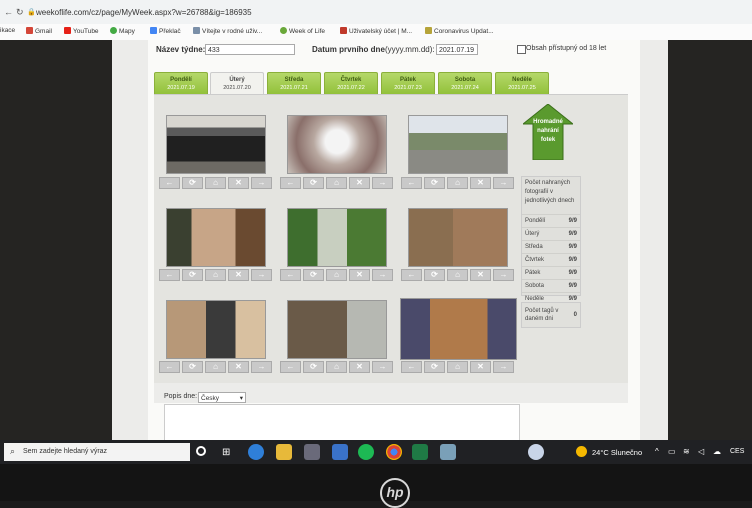  What do you see at coordinates (39, 31) in the screenshot?
I see `bookmark-gmail: Gmail` at bounding box center [39, 31].